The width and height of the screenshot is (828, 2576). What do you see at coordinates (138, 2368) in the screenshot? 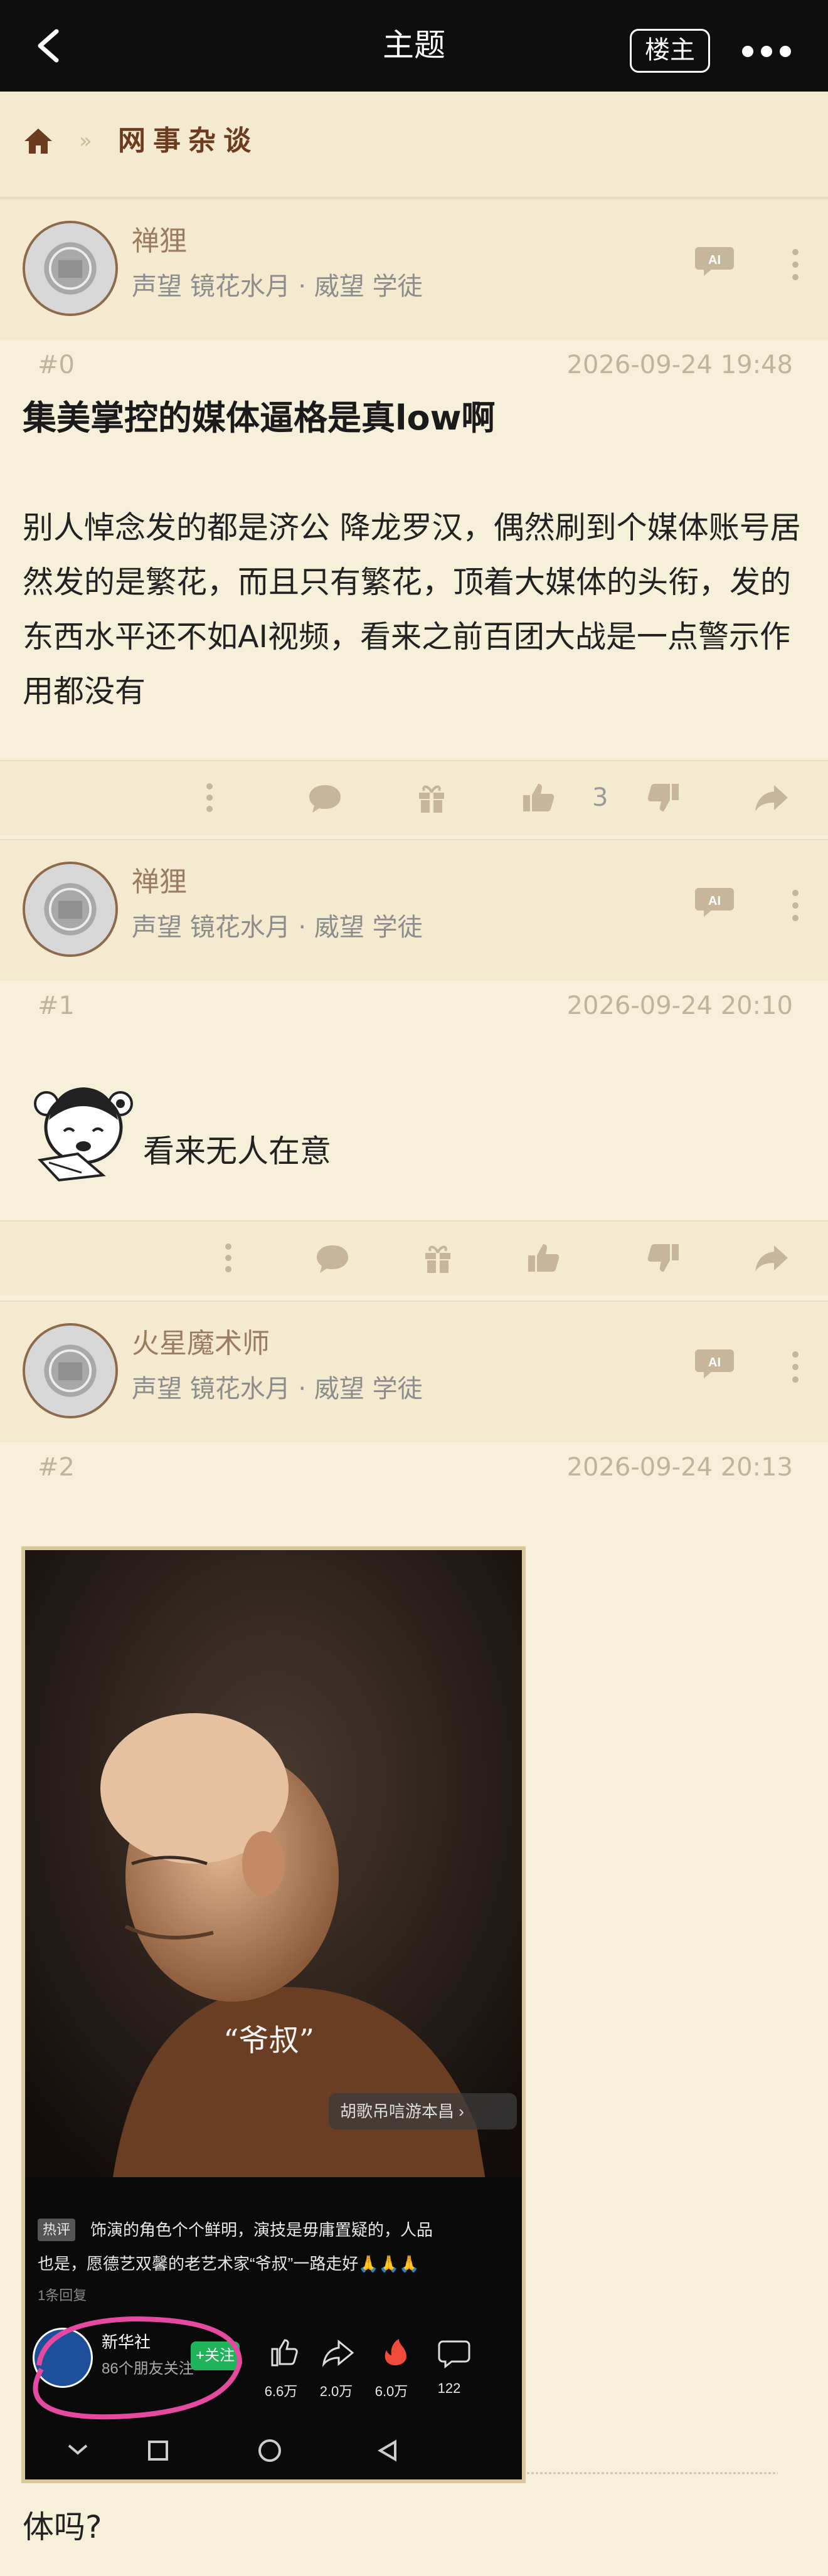
I see `hand-drawn-circle` at bounding box center [138, 2368].